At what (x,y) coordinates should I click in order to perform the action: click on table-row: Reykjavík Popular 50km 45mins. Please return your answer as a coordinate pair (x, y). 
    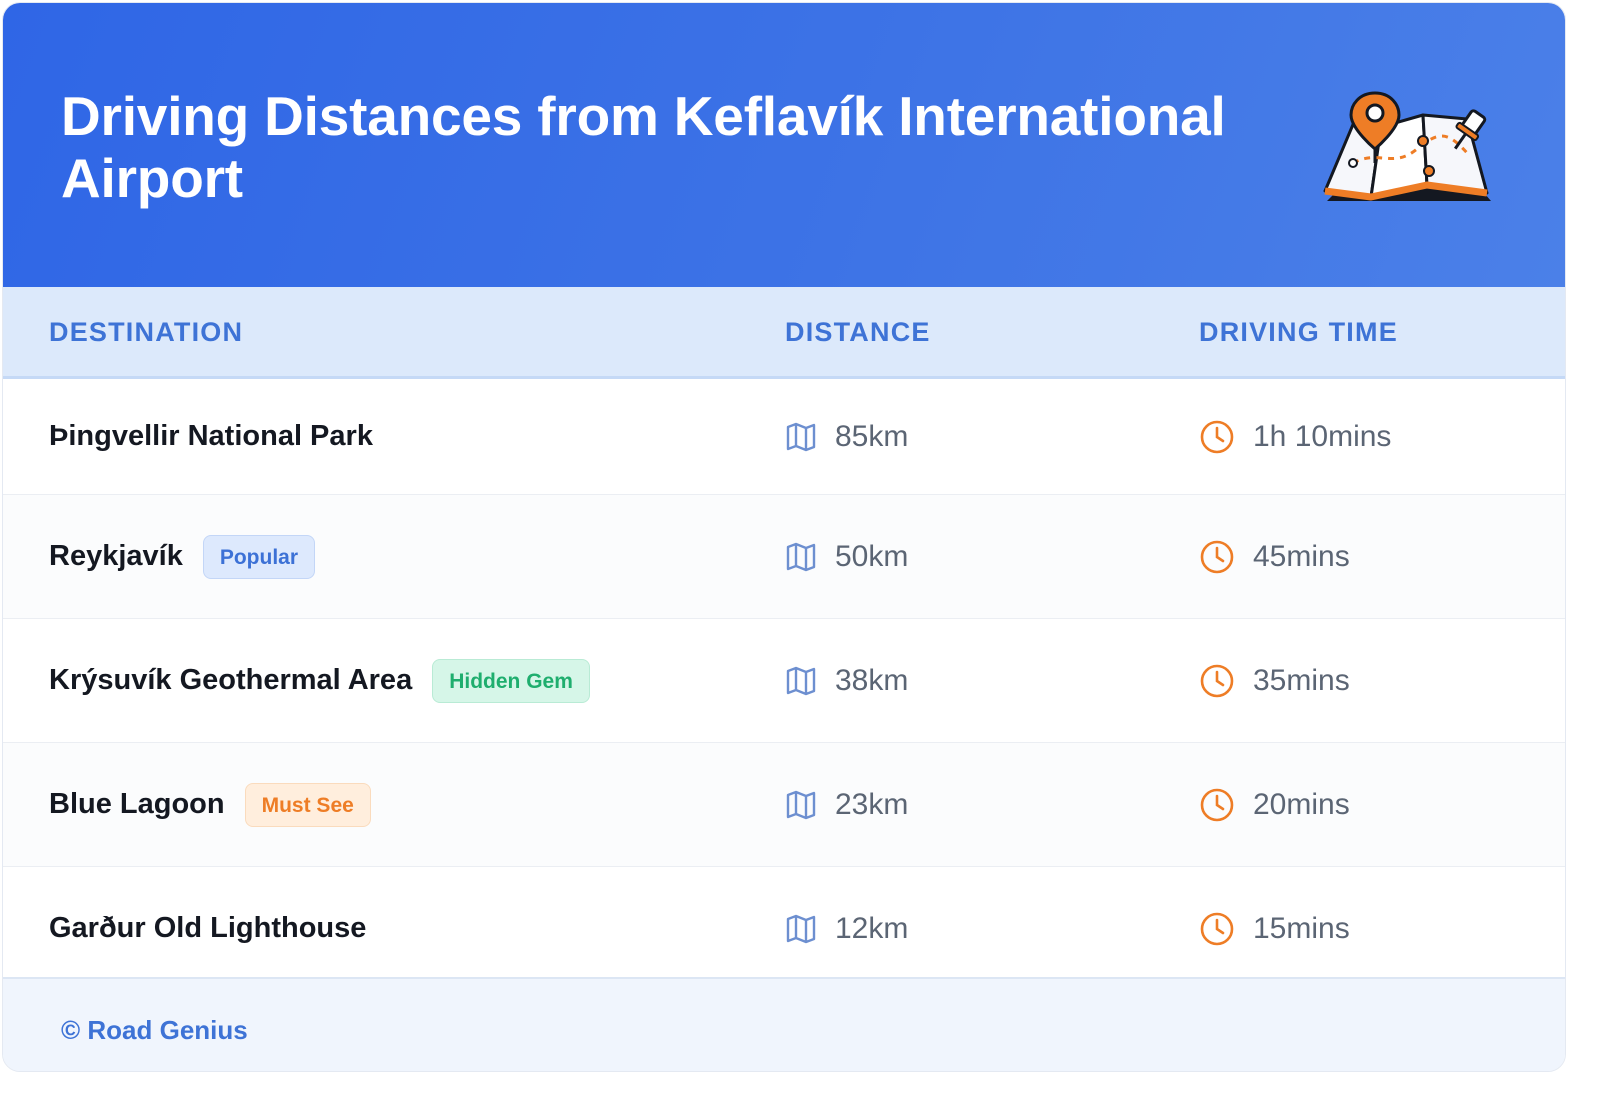
    Looking at the image, I should click on (784, 557).